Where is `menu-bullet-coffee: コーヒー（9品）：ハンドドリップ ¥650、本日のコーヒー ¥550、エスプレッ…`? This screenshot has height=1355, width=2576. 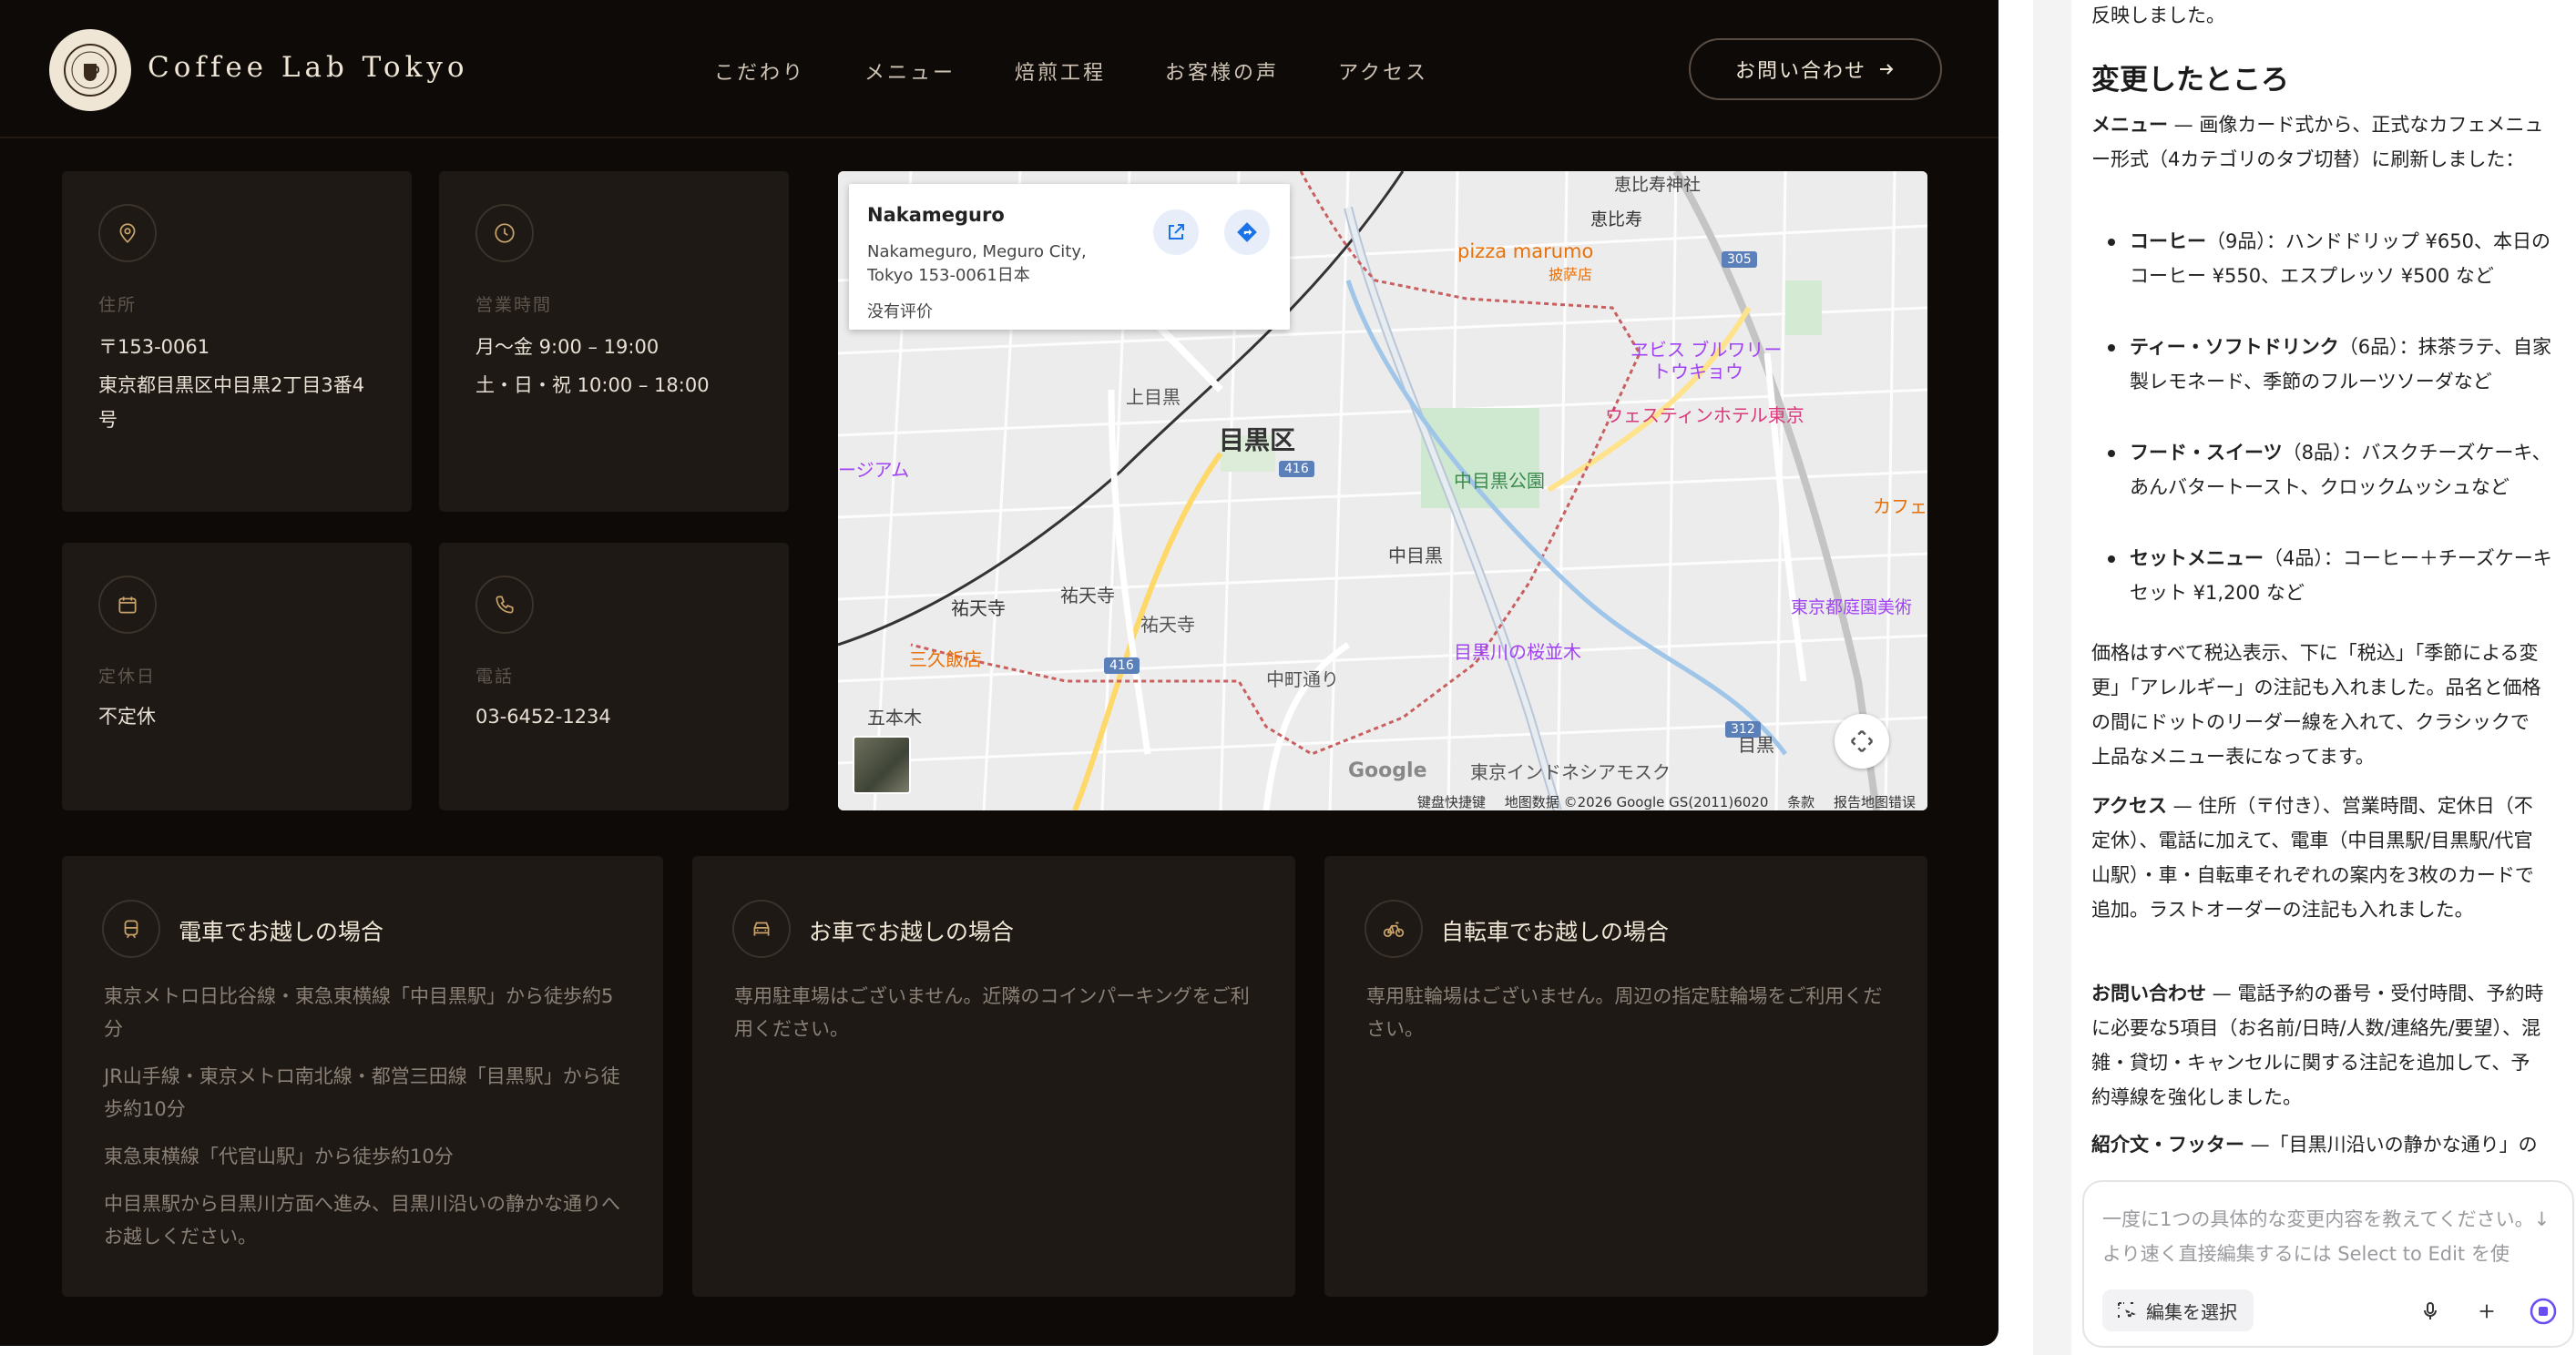
menu-bullet-coffee: コーヒー（9品）：ハンドドリップ ¥650、本日のコーヒー ¥550、エスプレッ… is located at coordinates (2344, 258).